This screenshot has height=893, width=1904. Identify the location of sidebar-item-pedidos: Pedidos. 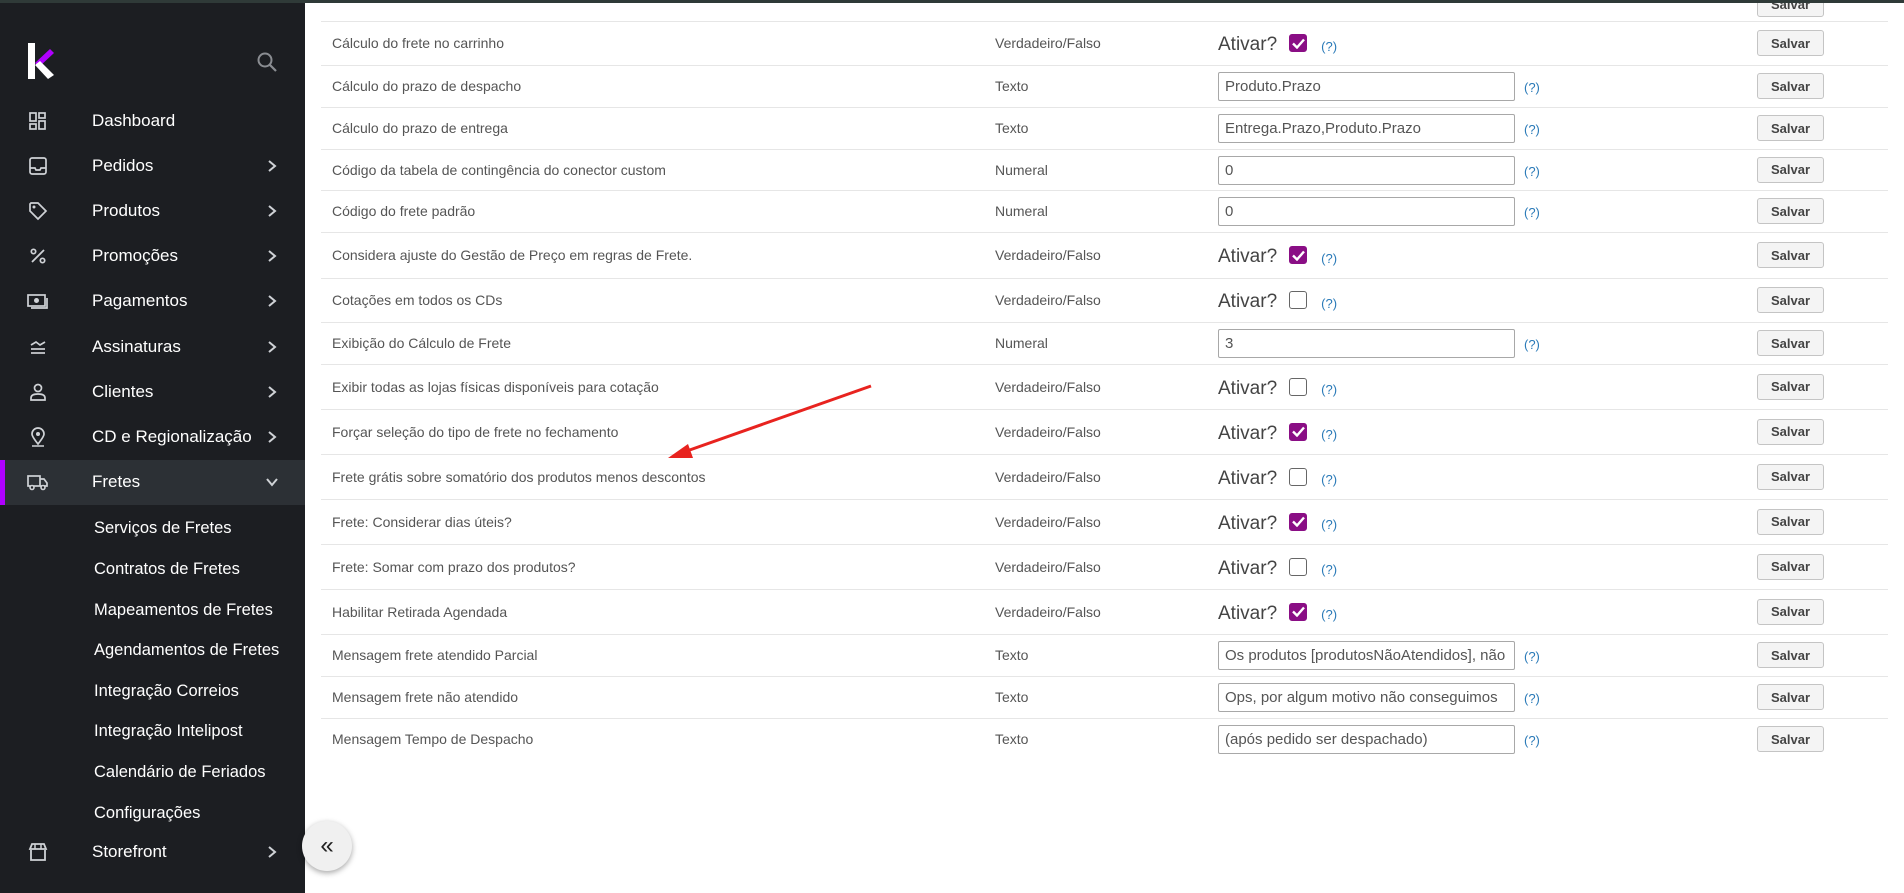
(152, 165).